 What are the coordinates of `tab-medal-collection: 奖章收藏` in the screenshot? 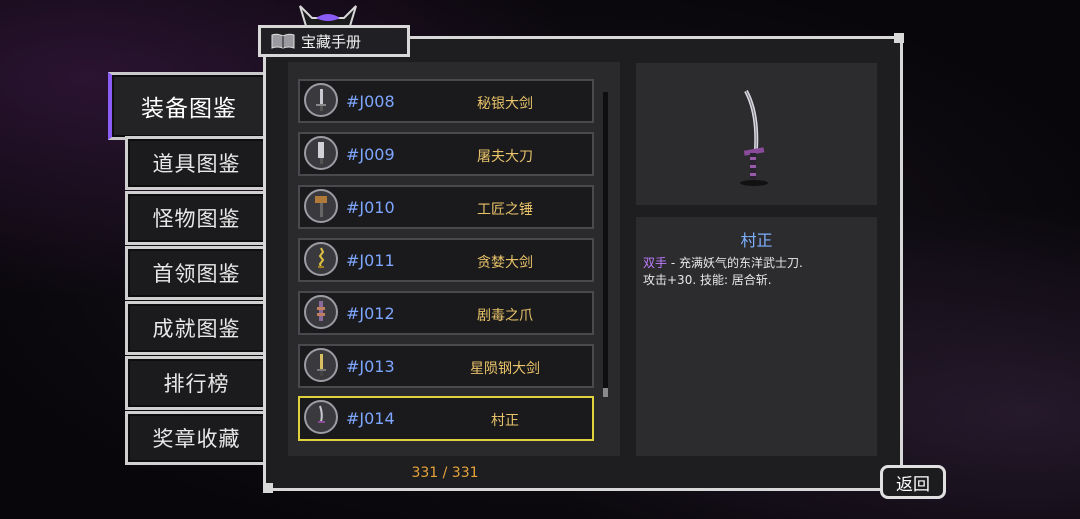 It's located at (195, 438).